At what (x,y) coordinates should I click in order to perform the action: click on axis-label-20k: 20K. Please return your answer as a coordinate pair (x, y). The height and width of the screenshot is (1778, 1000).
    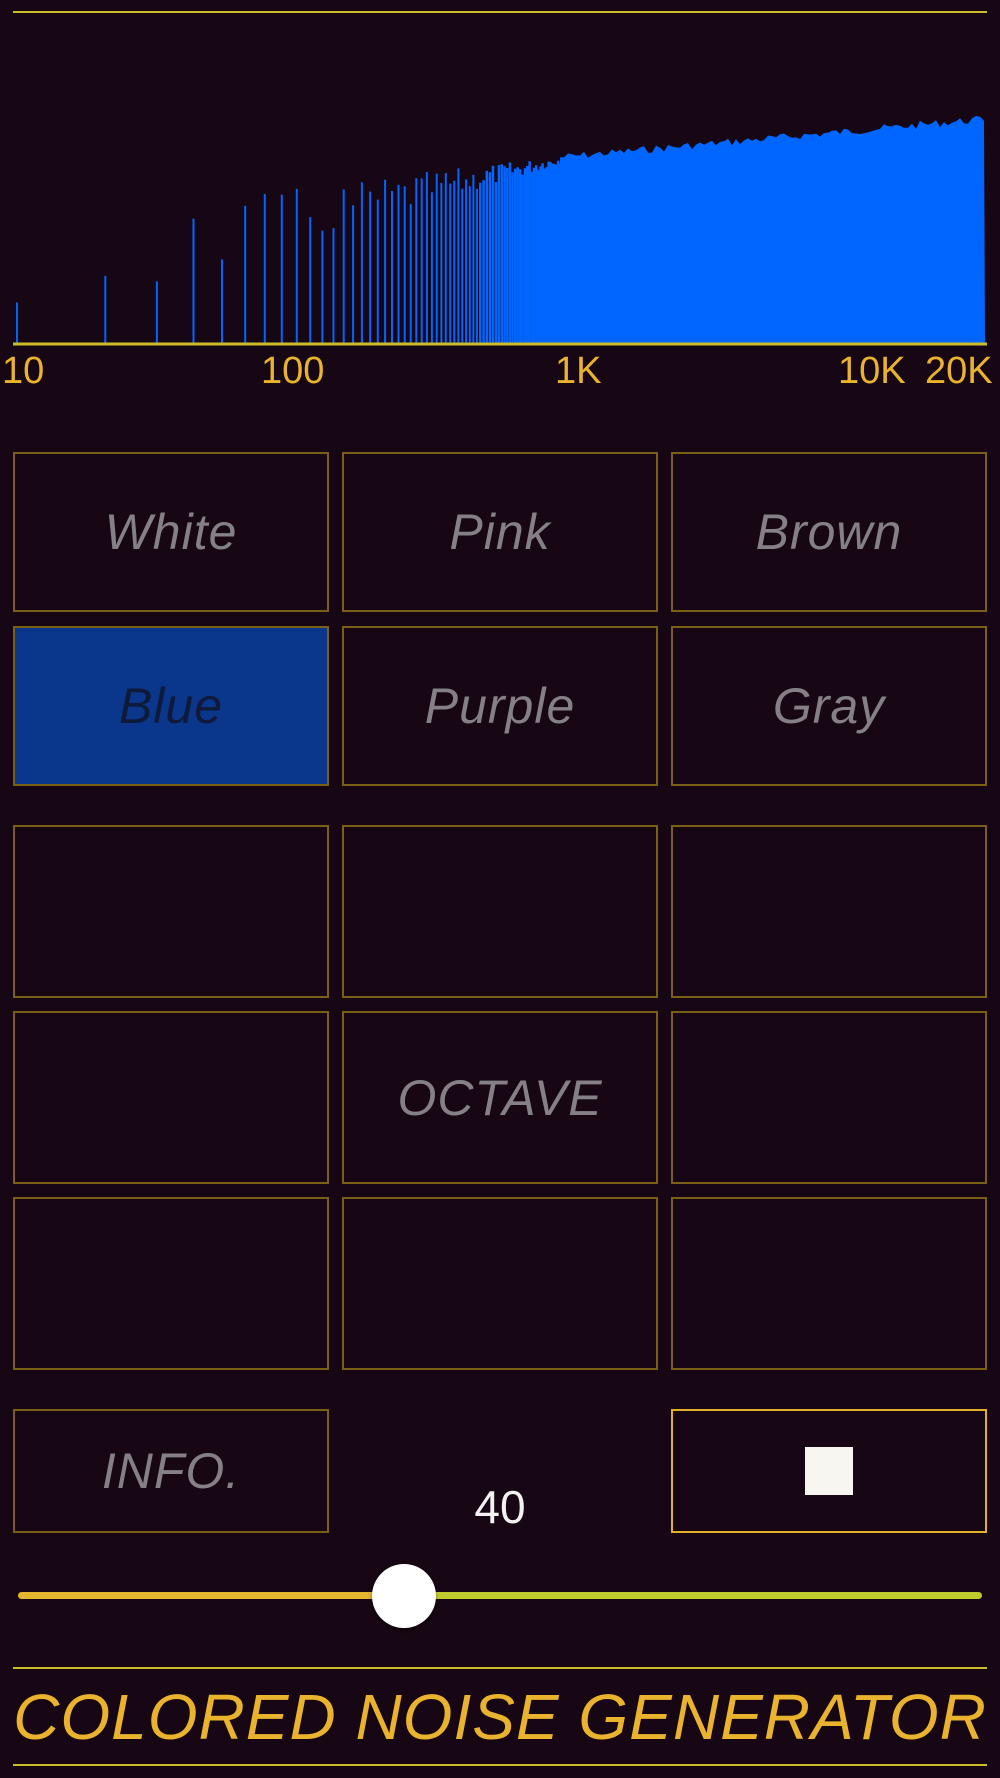
    Looking at the image, I should click on (959, 371).